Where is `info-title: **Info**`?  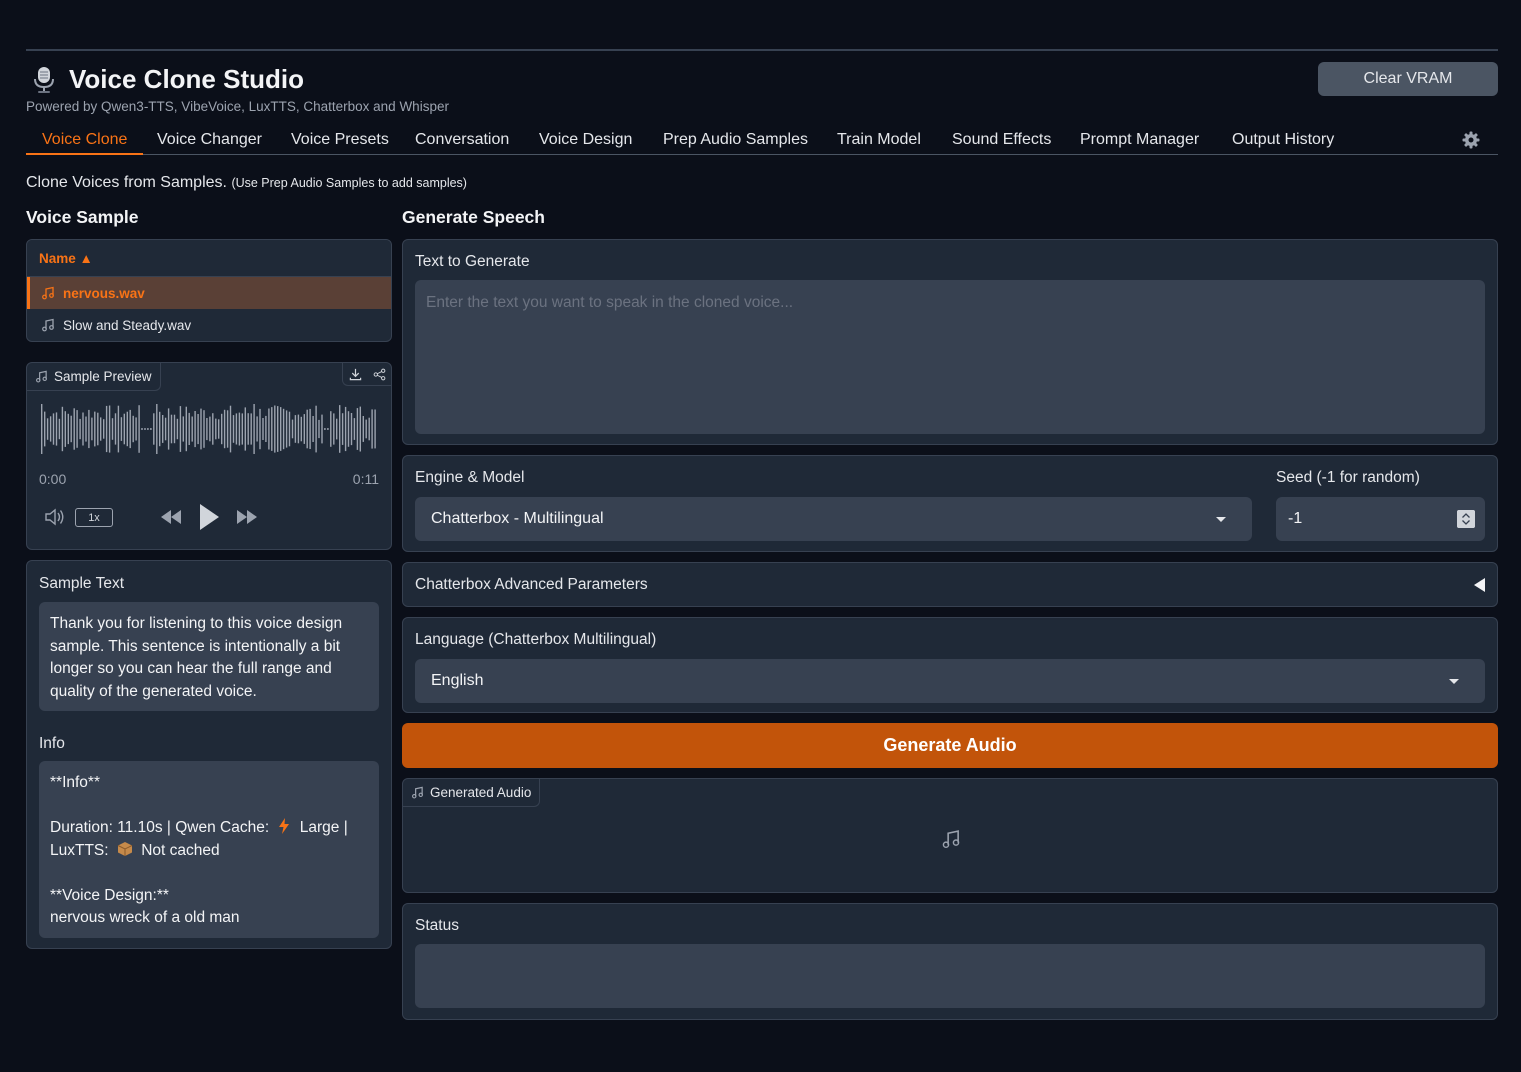
info-title: **Info** is located at coordinates (75, 782).